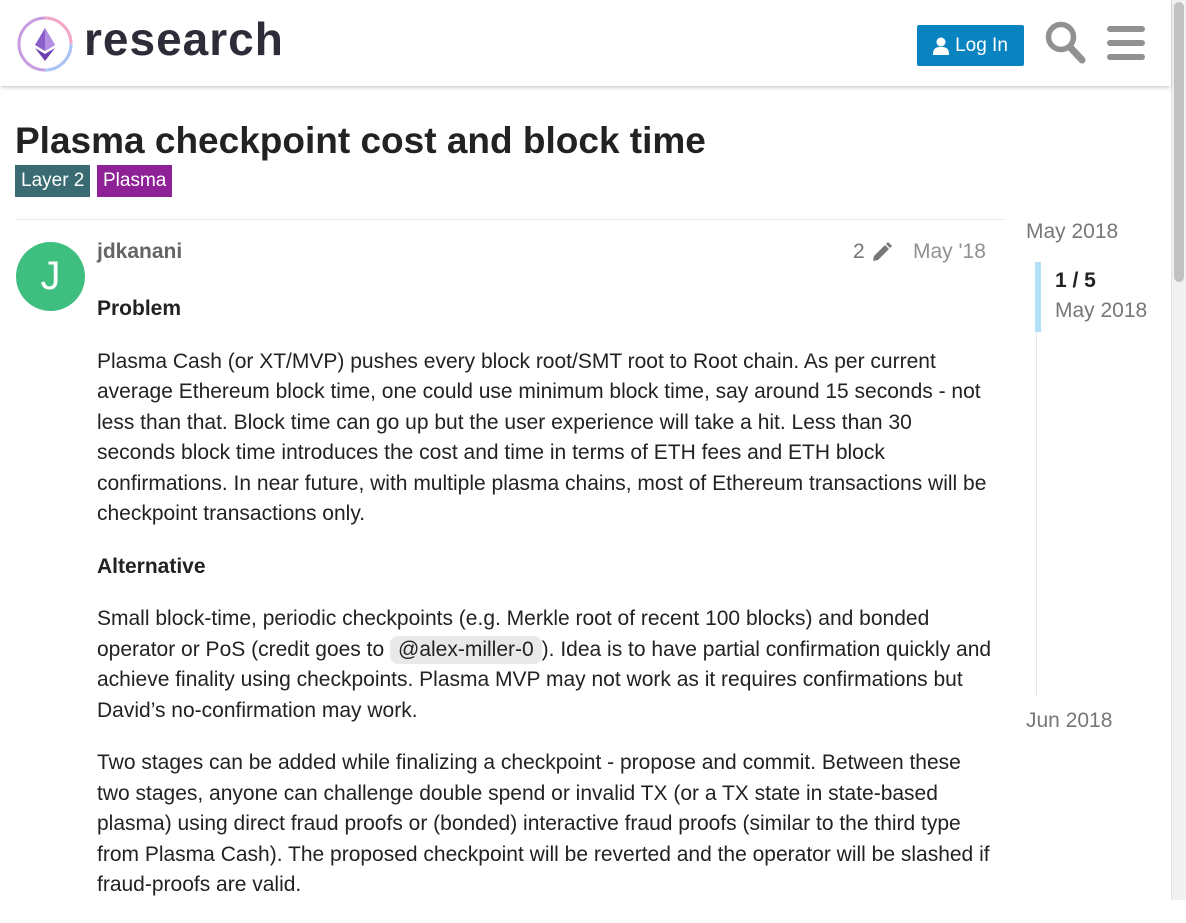  I want to click on site-logo, so click(45, 46).